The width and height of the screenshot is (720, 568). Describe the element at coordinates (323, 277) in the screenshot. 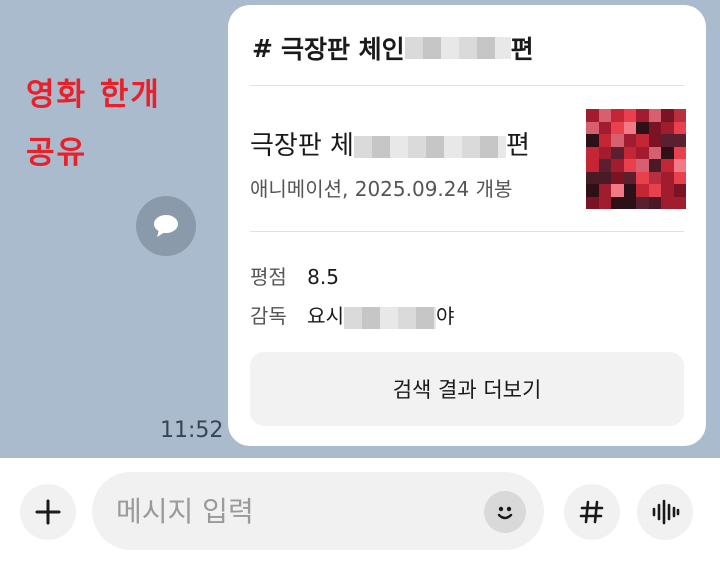

I see `rating-value: 8.5` at that location.